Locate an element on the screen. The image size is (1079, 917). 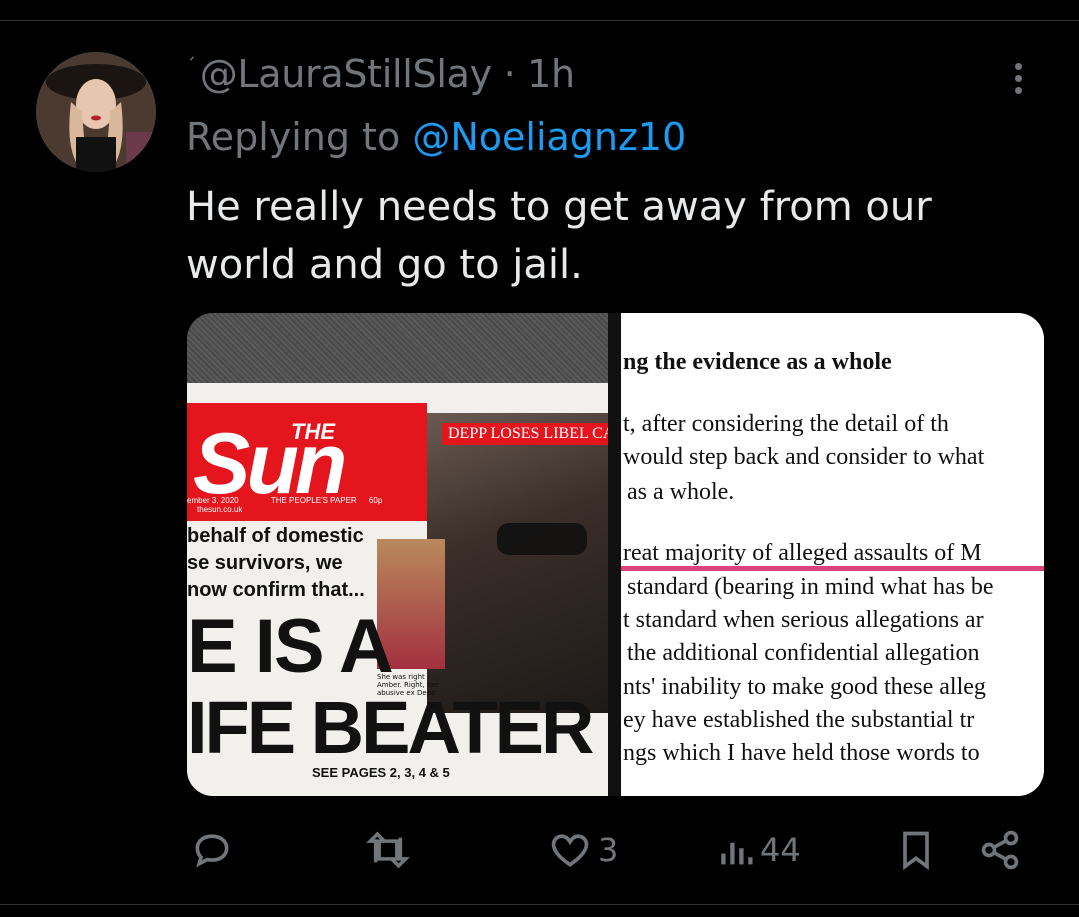
like-button: 3 is located at coordinates (583, 850).